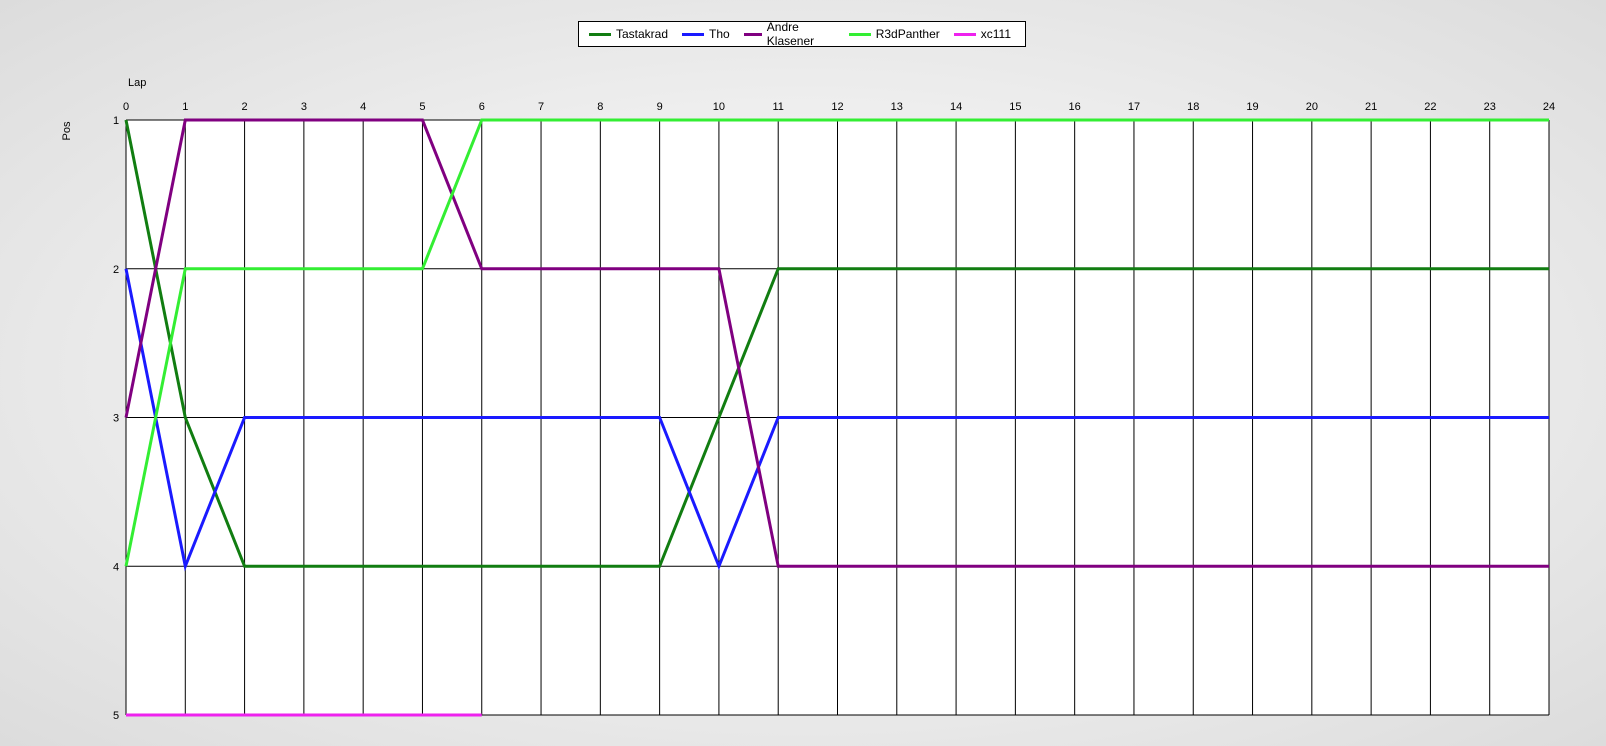  Describe the element at coordinates (185, 107) in the screenshot. I see `x-tick-label-1: 1` at that location.